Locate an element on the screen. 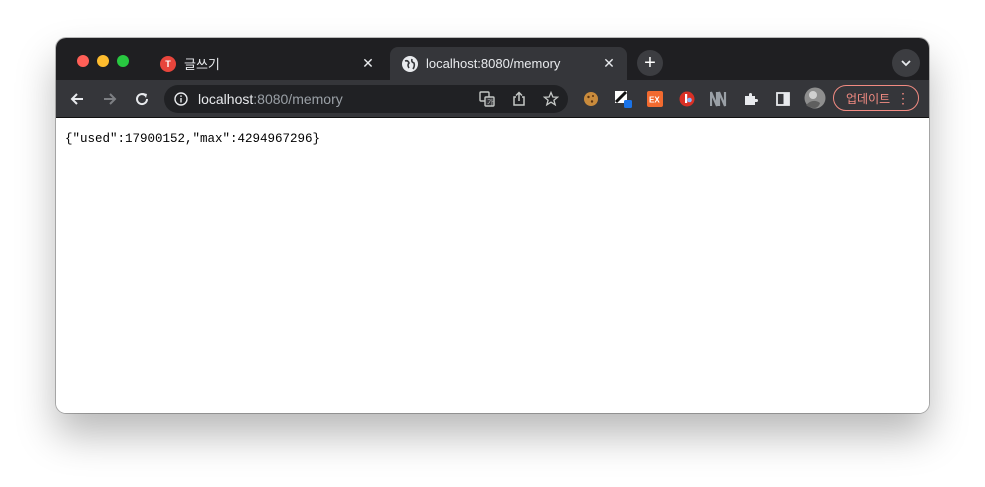 This screenshot has height=487, width=985. tab-favicon-icon: T is located at coordinates (168, 63).